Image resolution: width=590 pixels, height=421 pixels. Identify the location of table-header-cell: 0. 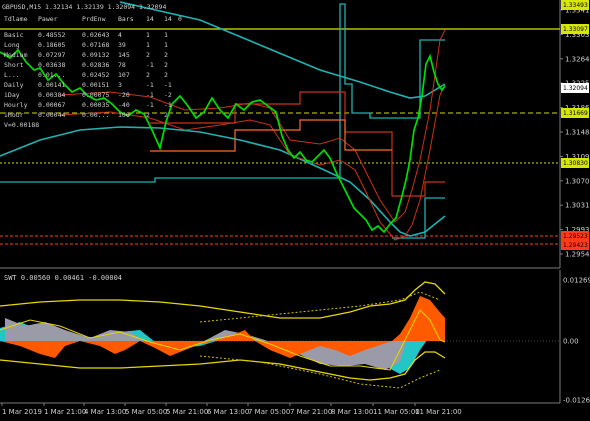
(180, 19).